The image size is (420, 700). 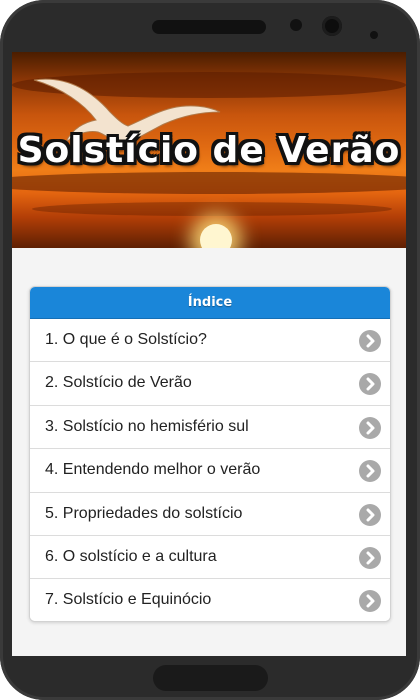 What do you see at coordinates (332, 26) in the screenshot?
I see `front-camera` at bounding box center [332, 26].